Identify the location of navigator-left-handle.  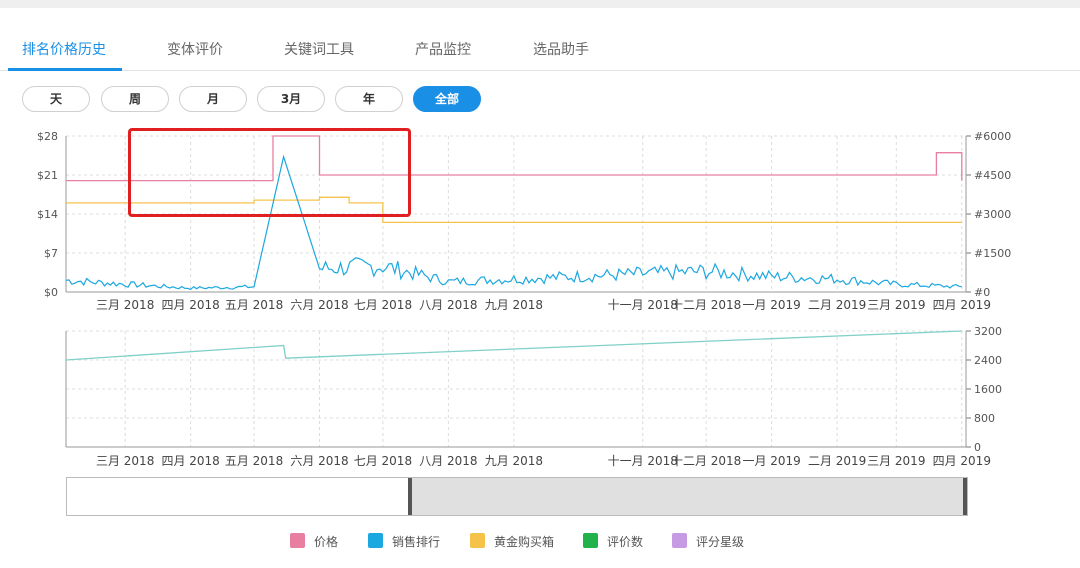
(410, 496).